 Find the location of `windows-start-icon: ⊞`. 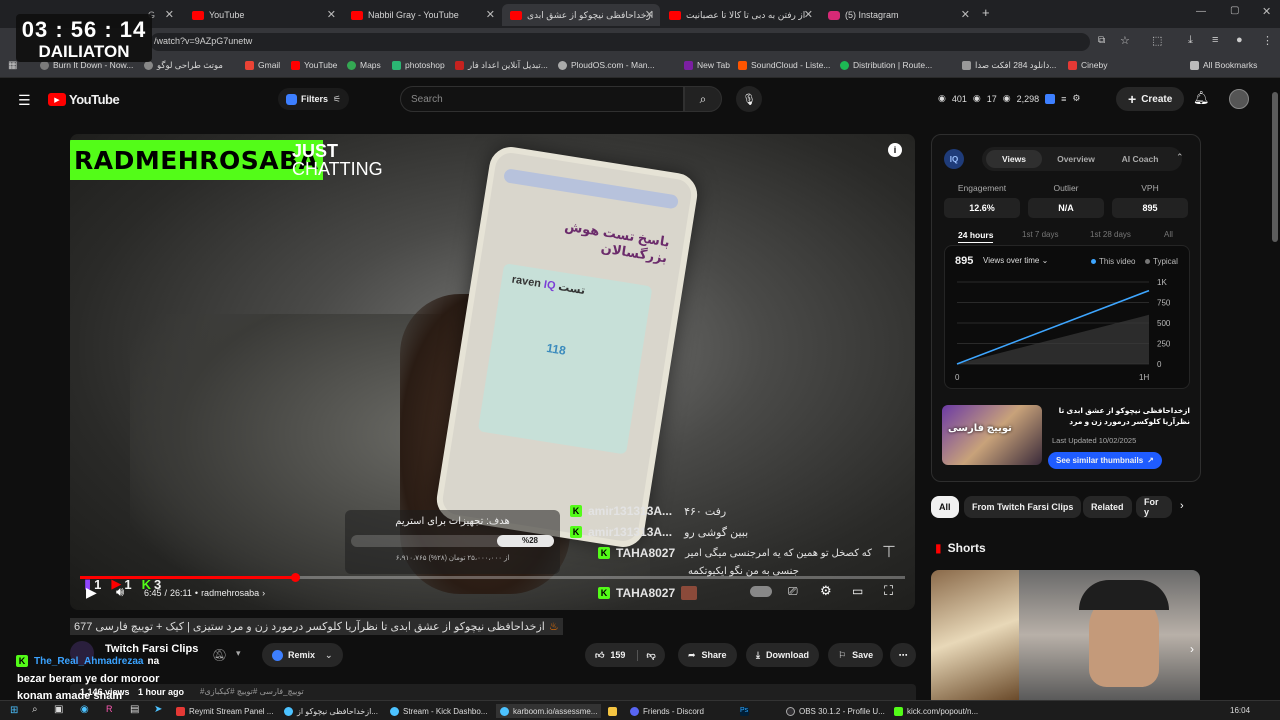

windows-start-icon: ⊞ is located at coordinates (14, 710).